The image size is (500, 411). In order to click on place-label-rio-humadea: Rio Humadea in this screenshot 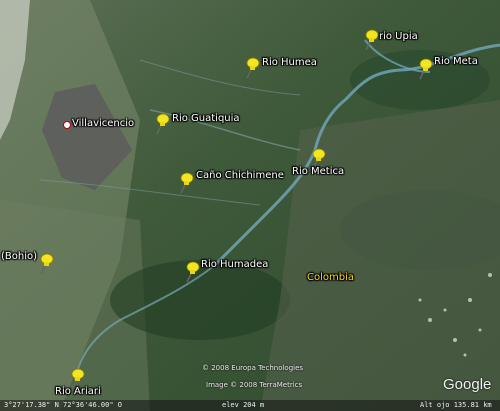, I will do `click(234, 264)`.